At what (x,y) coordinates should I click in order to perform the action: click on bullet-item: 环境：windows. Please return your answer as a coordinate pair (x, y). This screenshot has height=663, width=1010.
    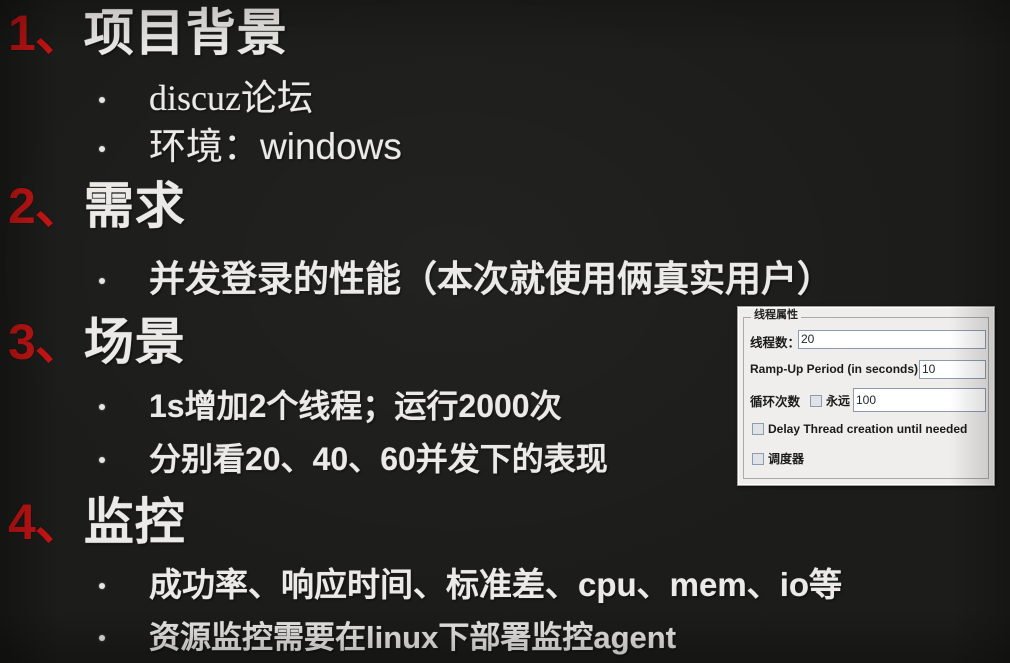
    Looking at the image, I should click on (250, 146).